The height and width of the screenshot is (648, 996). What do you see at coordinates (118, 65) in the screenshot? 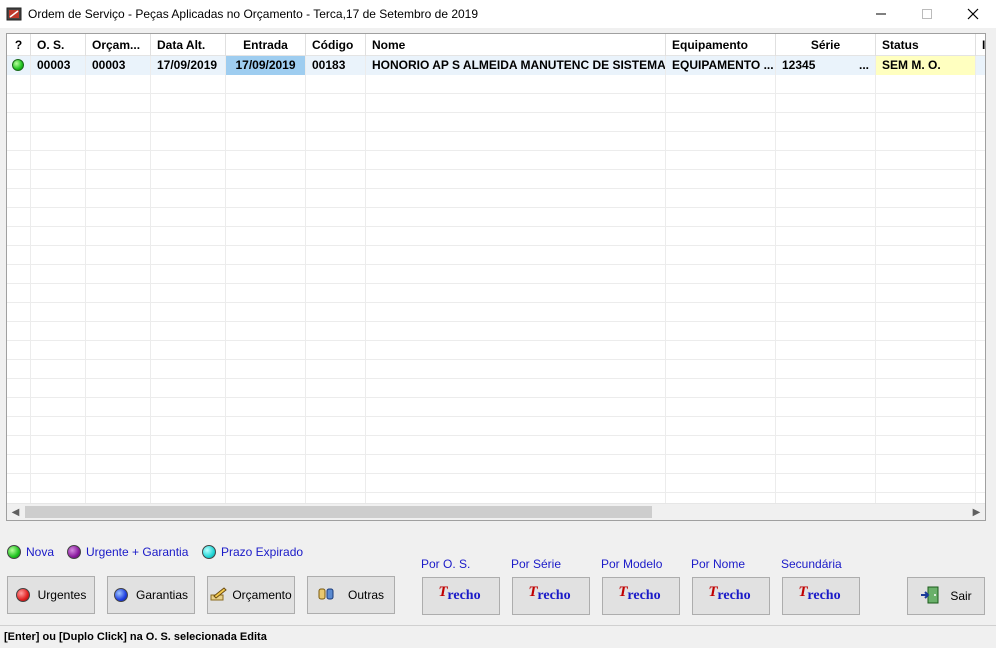
I see `row-orcamento: 00003` at bounding box center [118, 65].